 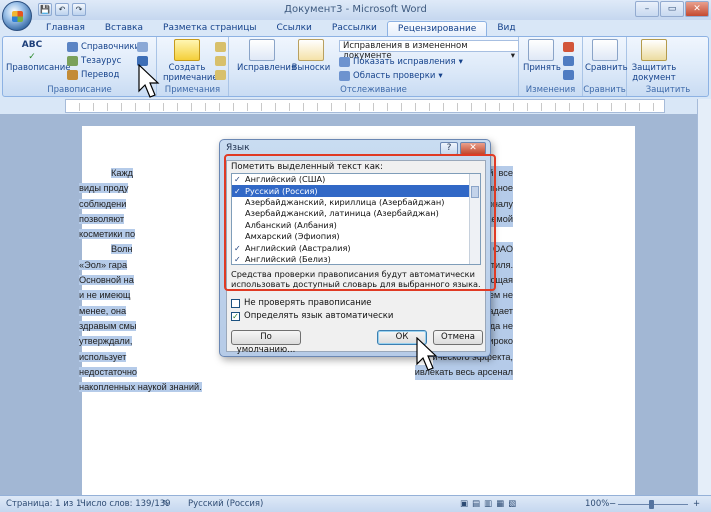 I want to click on translation-tooltip-button, so click(x=142, y=46).